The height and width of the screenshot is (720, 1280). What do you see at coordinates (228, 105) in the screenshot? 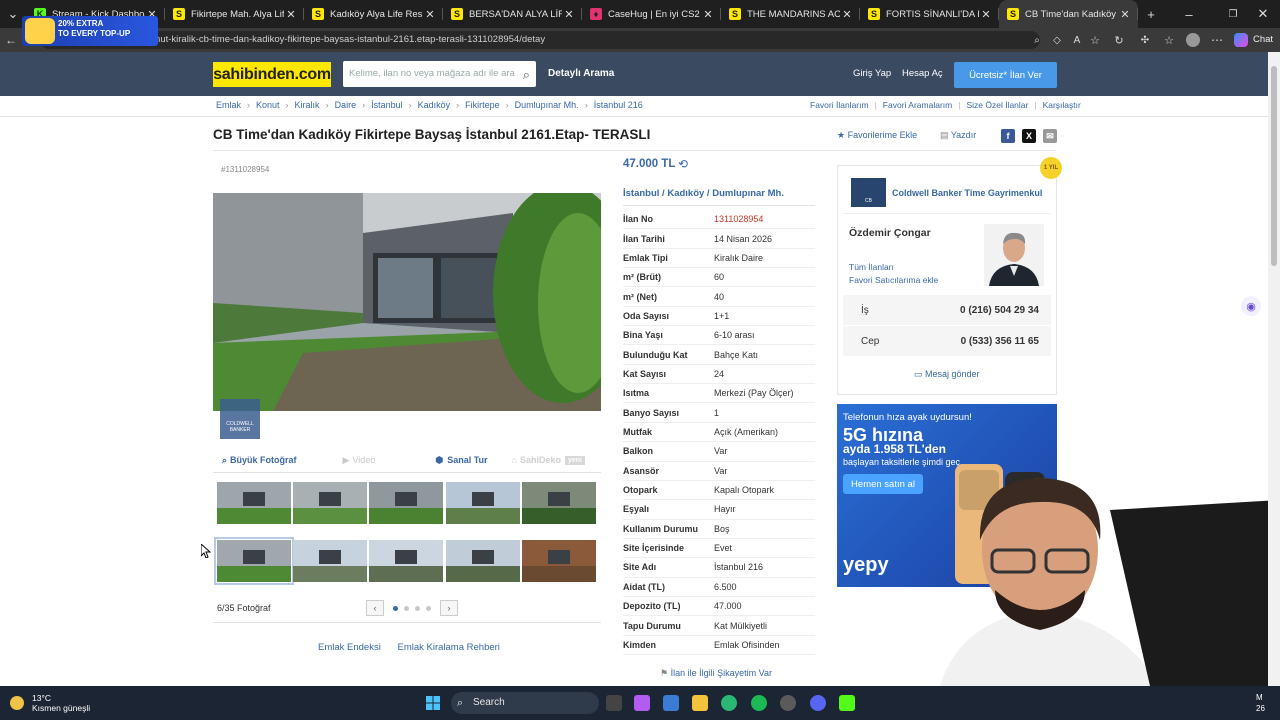
I see `breadcrumb-item: Emlak` at bounding box center [228, 105].